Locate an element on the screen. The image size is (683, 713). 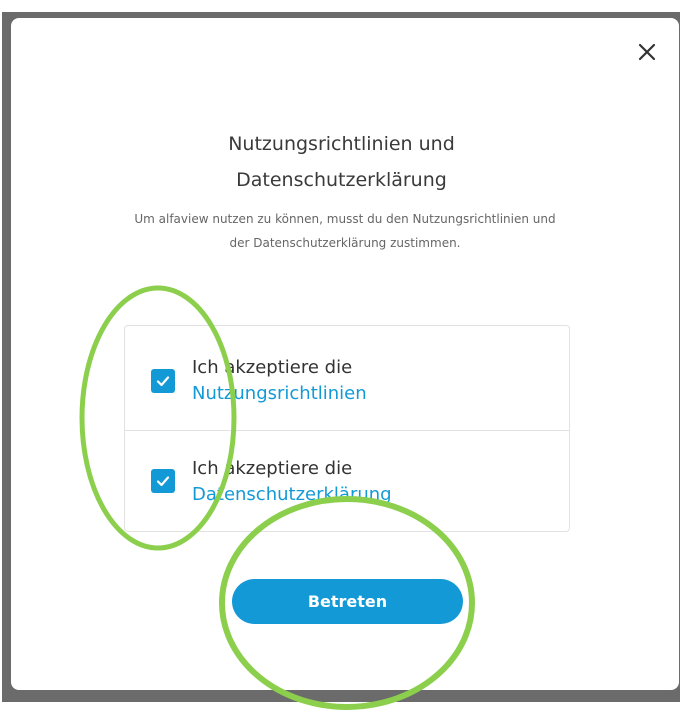
dialog-title: Nutzungsrichtlinien und is located at coordinates (341, 144).